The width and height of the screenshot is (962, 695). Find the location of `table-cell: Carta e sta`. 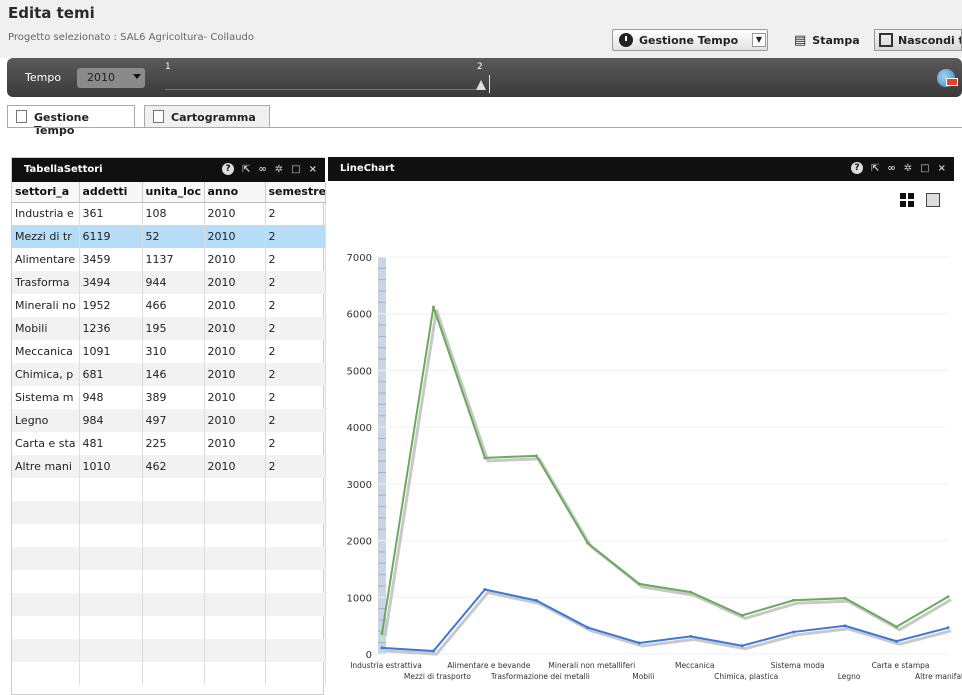

table-cell: Carta e sta is located at coordinates (46, 443).